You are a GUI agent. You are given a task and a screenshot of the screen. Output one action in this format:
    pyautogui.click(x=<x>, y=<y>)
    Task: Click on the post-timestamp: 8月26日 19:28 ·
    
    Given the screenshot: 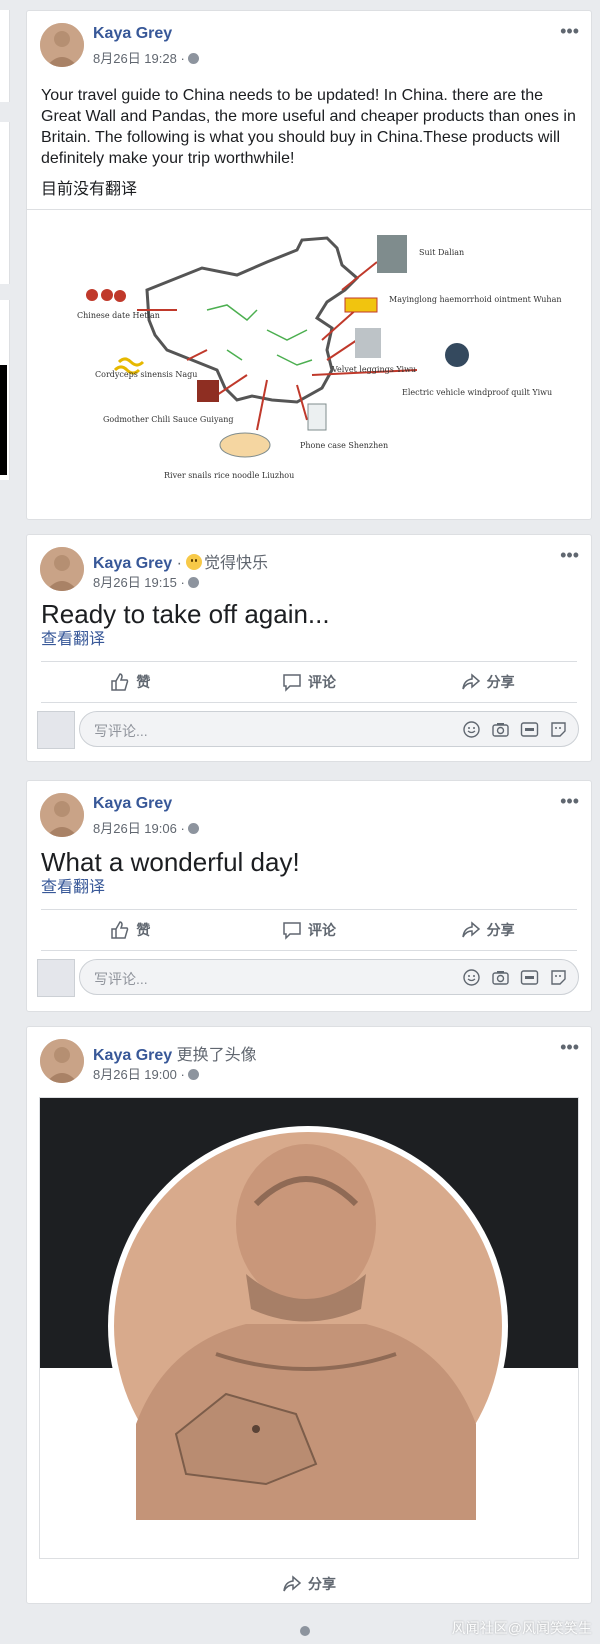 What is the action you would take?
    pyautogui.click(x=139, y=58)
    